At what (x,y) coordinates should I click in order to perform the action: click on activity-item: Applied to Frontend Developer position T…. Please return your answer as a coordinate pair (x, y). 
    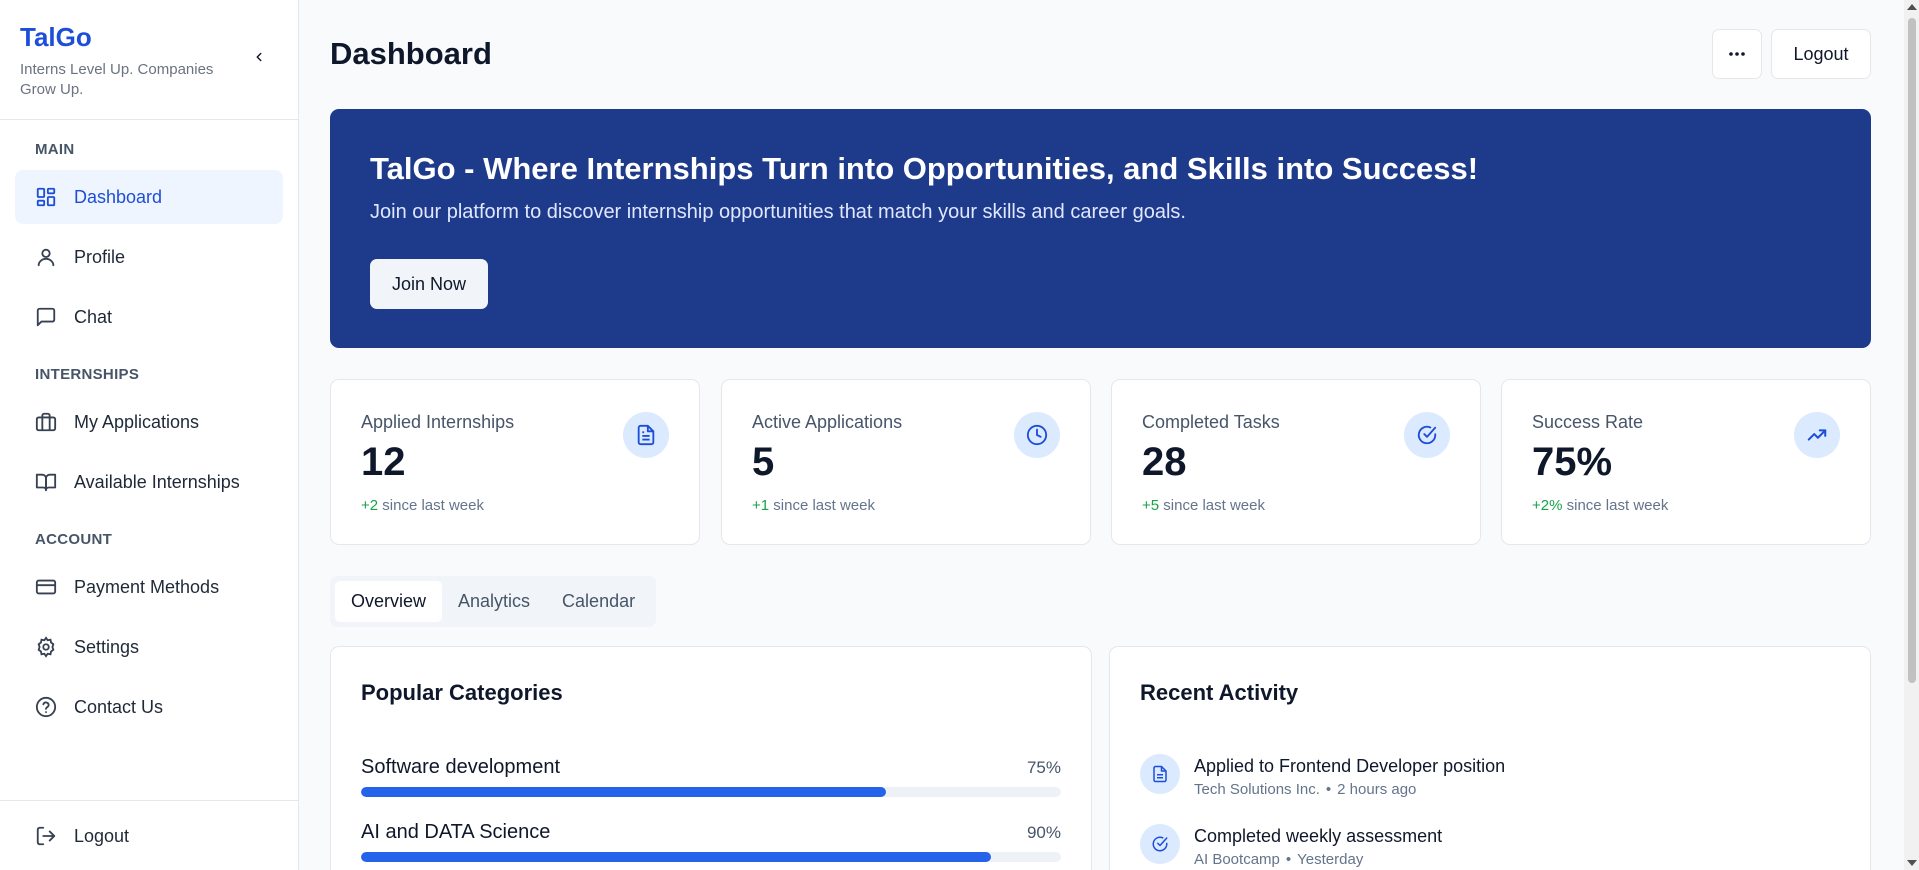
    Looking at the image, I should click on (1490, 776).